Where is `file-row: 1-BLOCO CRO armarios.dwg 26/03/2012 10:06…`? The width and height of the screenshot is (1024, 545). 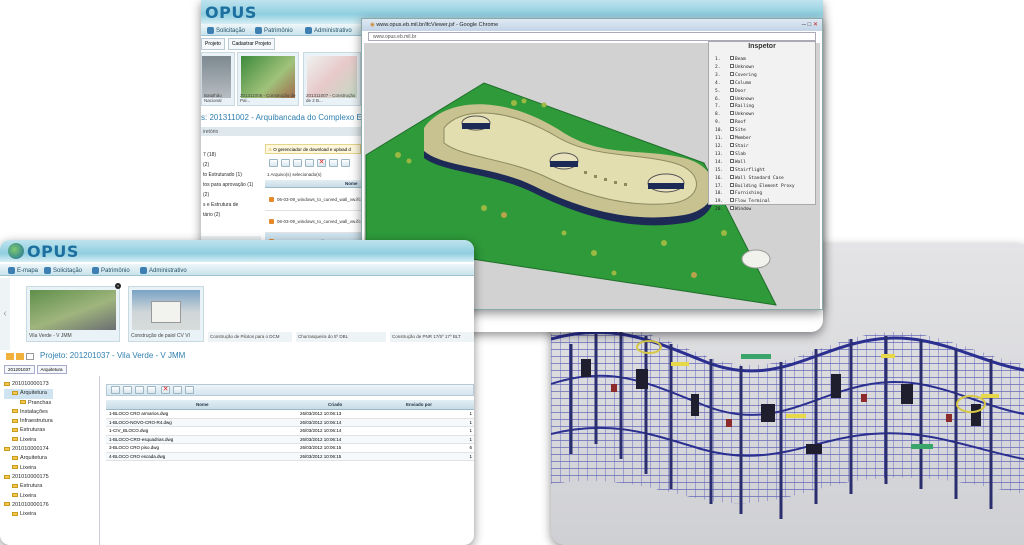
file-row: 1-BLOCO CRO armarios.dwg 26/03/2012 10:06… is located at coordinates (290, 414).